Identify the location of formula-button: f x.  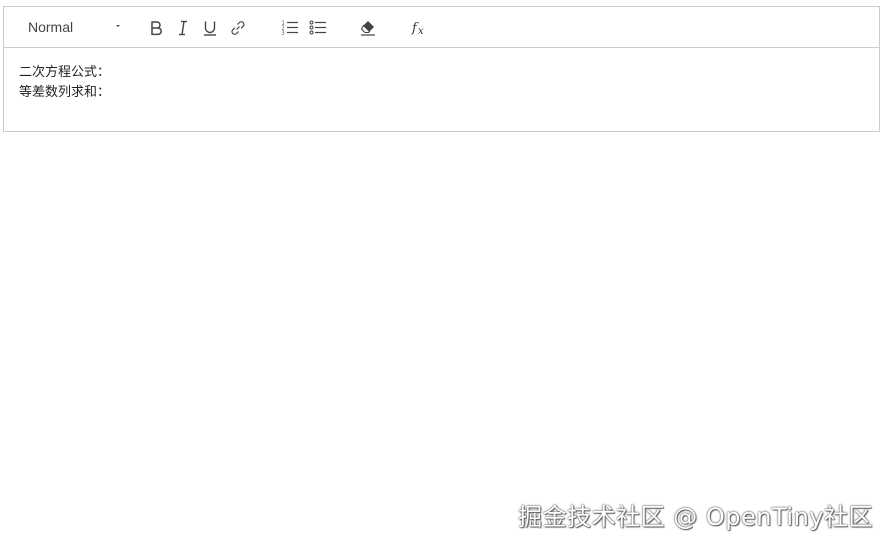
(420, 28).